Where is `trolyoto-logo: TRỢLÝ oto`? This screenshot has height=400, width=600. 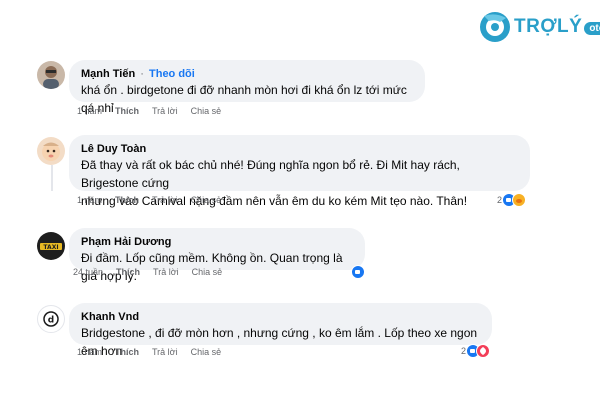
trolyoto-logo: TRỢLÝ oto is located at coordinates (539, 27).